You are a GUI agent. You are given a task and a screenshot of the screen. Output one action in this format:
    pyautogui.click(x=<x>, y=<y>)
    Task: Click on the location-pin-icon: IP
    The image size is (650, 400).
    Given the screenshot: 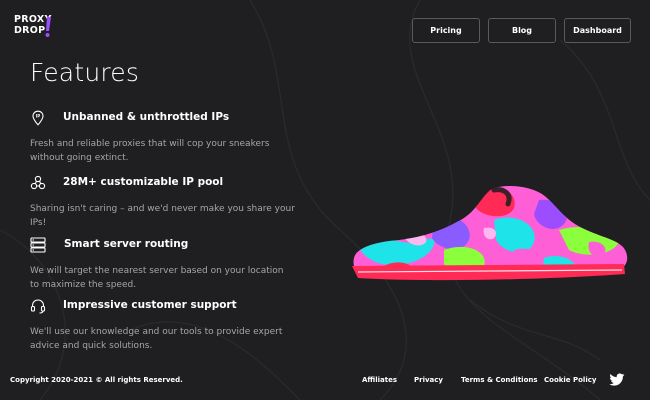 What is the action you would take?
    pyautogui.click(x=38, y=118)
    